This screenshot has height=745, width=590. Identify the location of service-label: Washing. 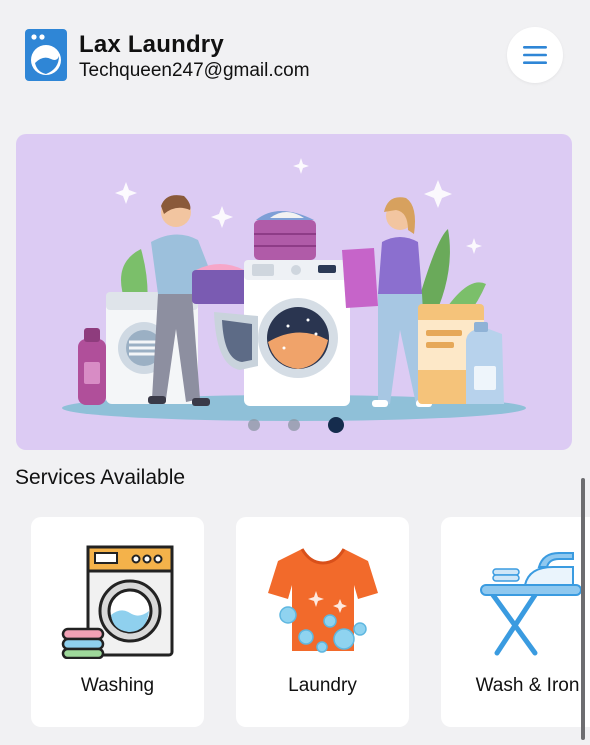
(117, 685).